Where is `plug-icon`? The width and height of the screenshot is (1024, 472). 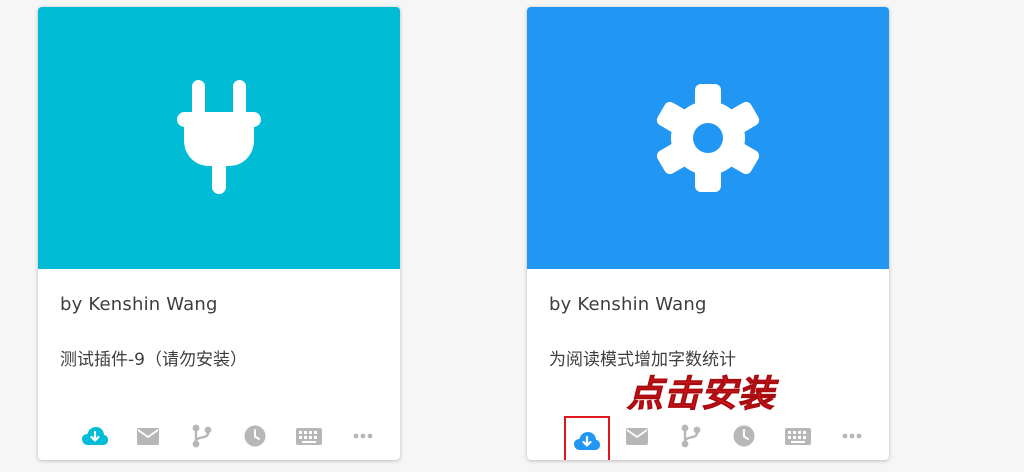
plug-icon is located at coordinates (219, 137).